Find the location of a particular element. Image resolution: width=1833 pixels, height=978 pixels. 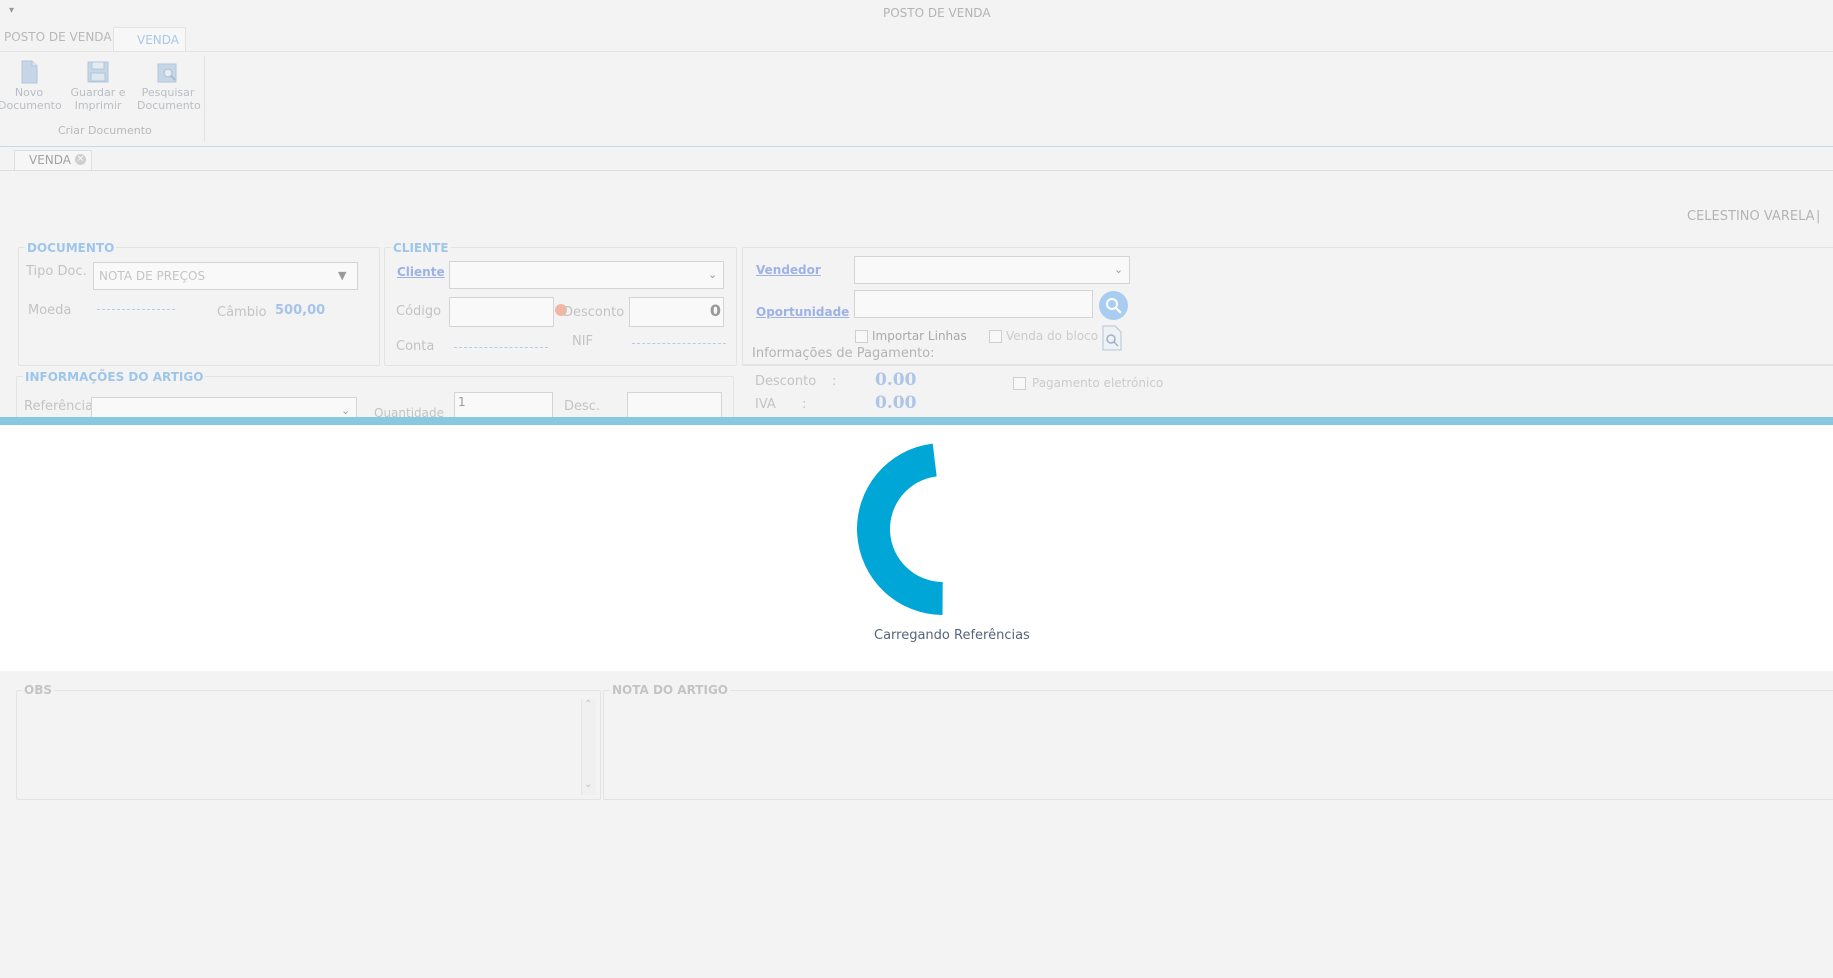

importar-linhas-checkbox is located at coordinates (861, 336).